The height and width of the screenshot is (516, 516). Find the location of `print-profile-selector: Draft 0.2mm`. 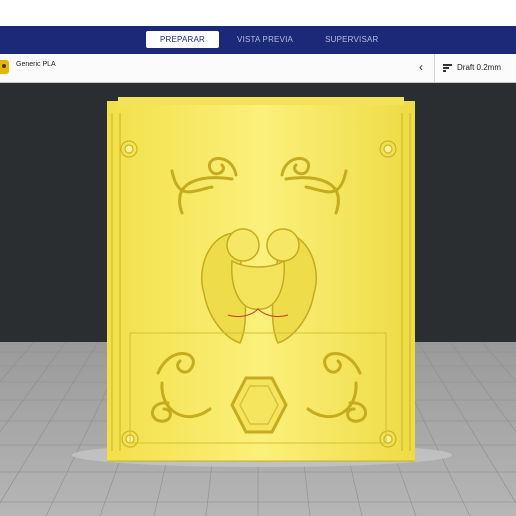

print-profile-selector: Draft 0.2mm is located at coordinates (472, 67).